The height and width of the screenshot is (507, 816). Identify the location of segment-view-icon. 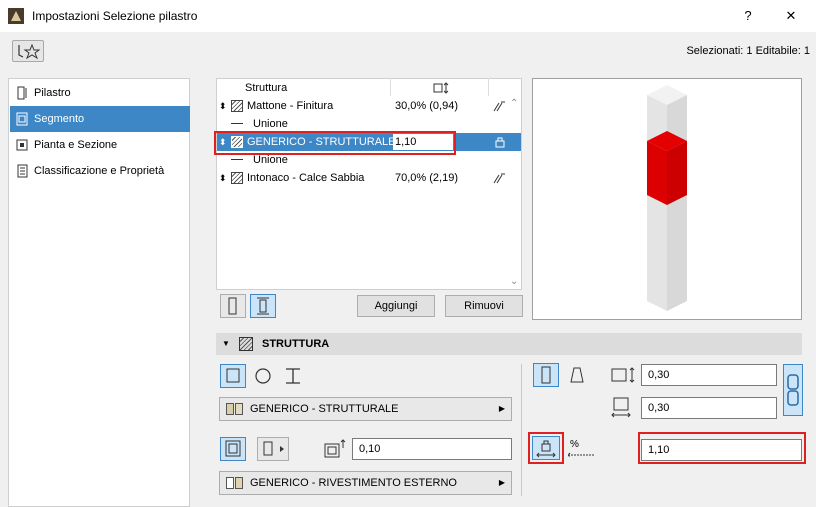
(263, 306).